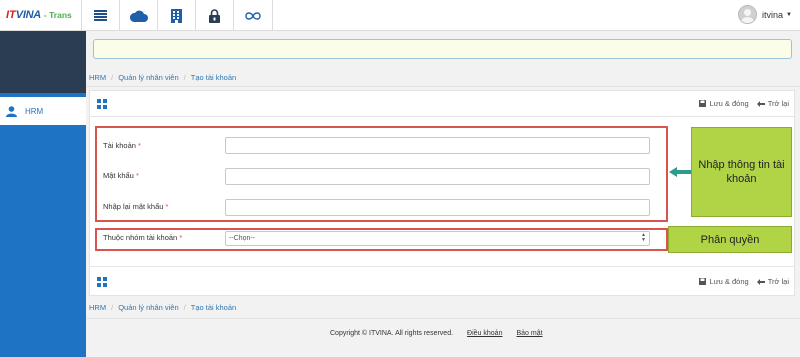 The image size is (800, 357). I want to click on nav-building-button, so click(176, 15).